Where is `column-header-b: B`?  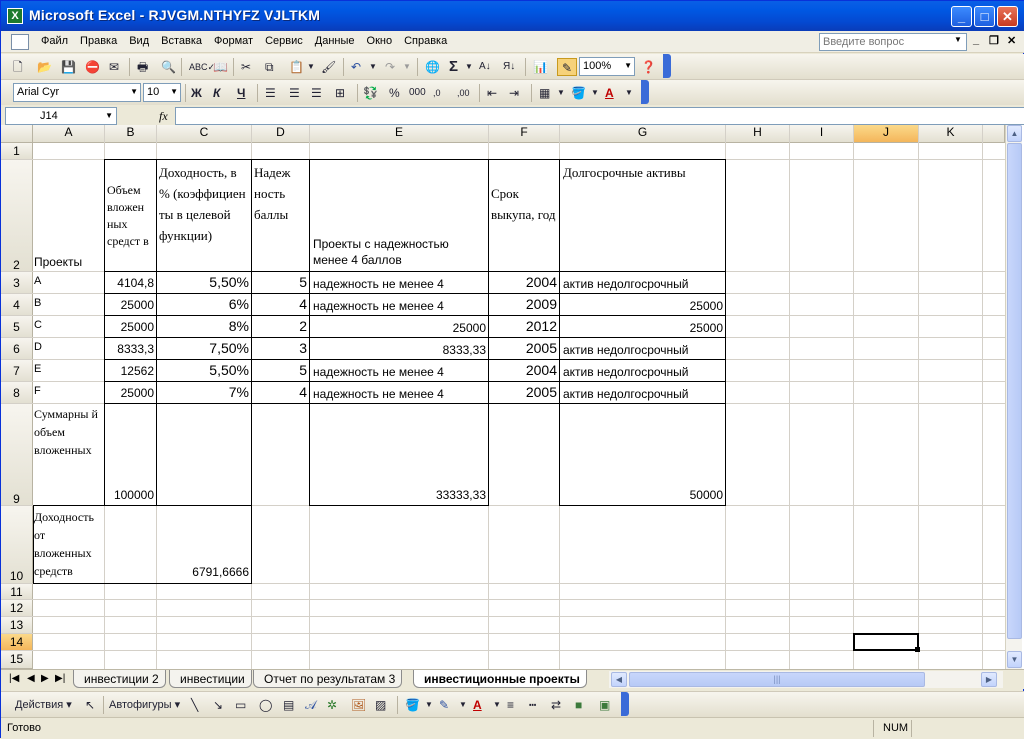
column-header-b: B is located at coordinates (131, 134).